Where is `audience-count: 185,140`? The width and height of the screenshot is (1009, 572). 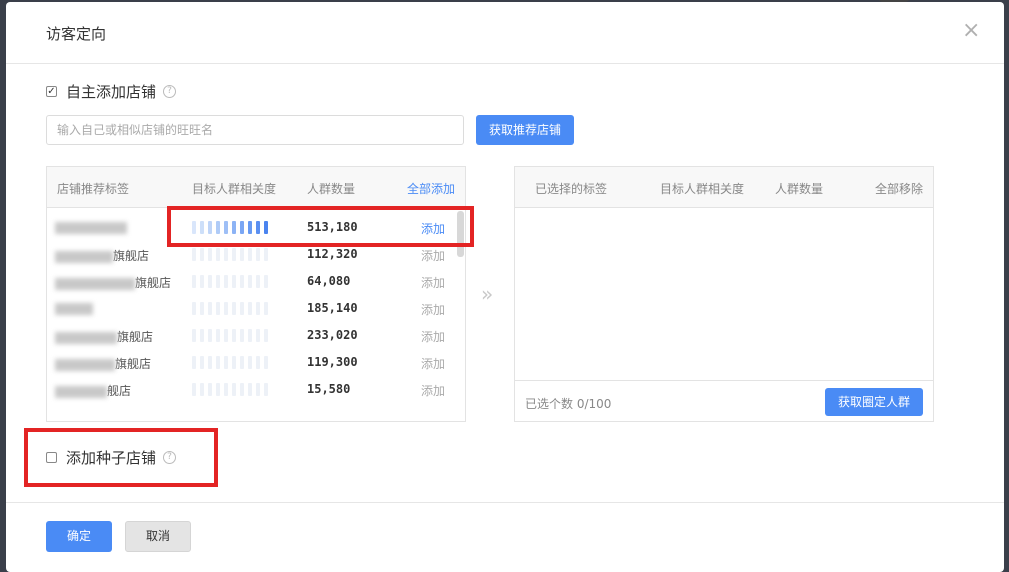 audience-count: 185,140 is located at coordinates (332, 308).